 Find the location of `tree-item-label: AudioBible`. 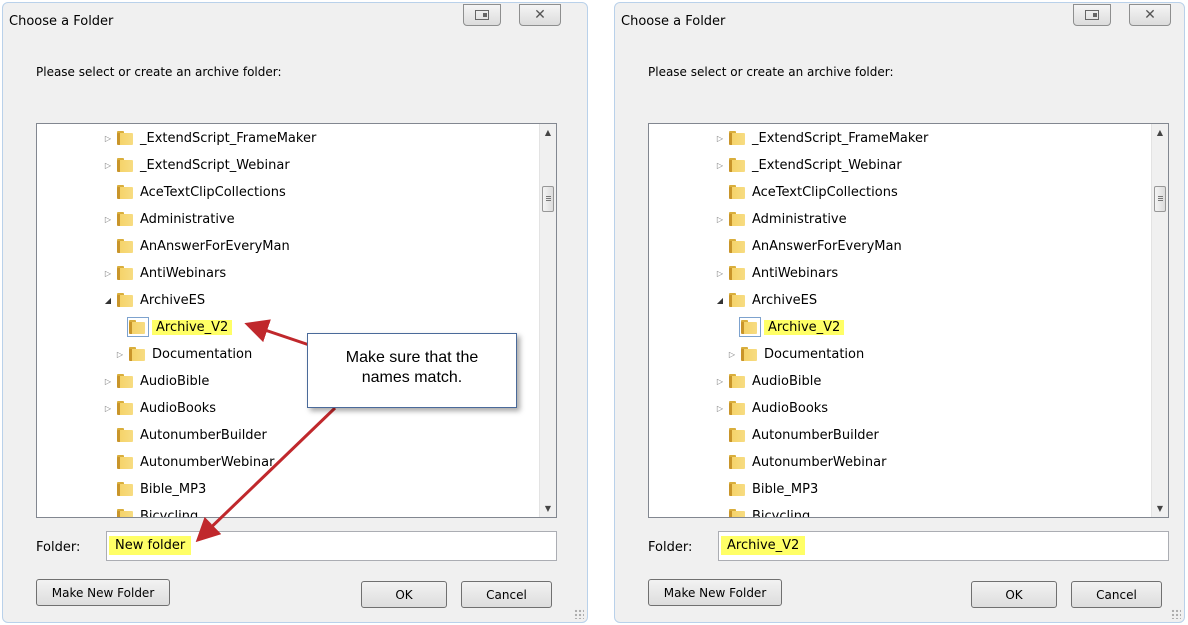

tree-item-label: AudioBible is located at coordinates (787, 381).